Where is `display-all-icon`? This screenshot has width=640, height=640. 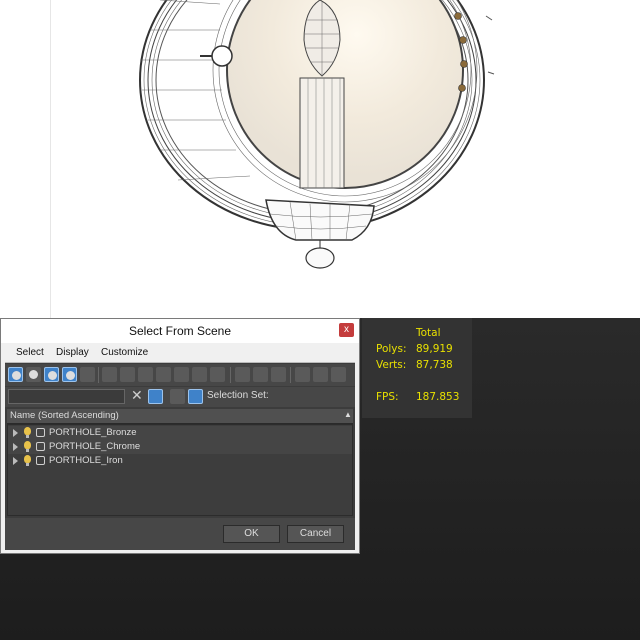
display-all-icon is located at coordinates (242, 374).